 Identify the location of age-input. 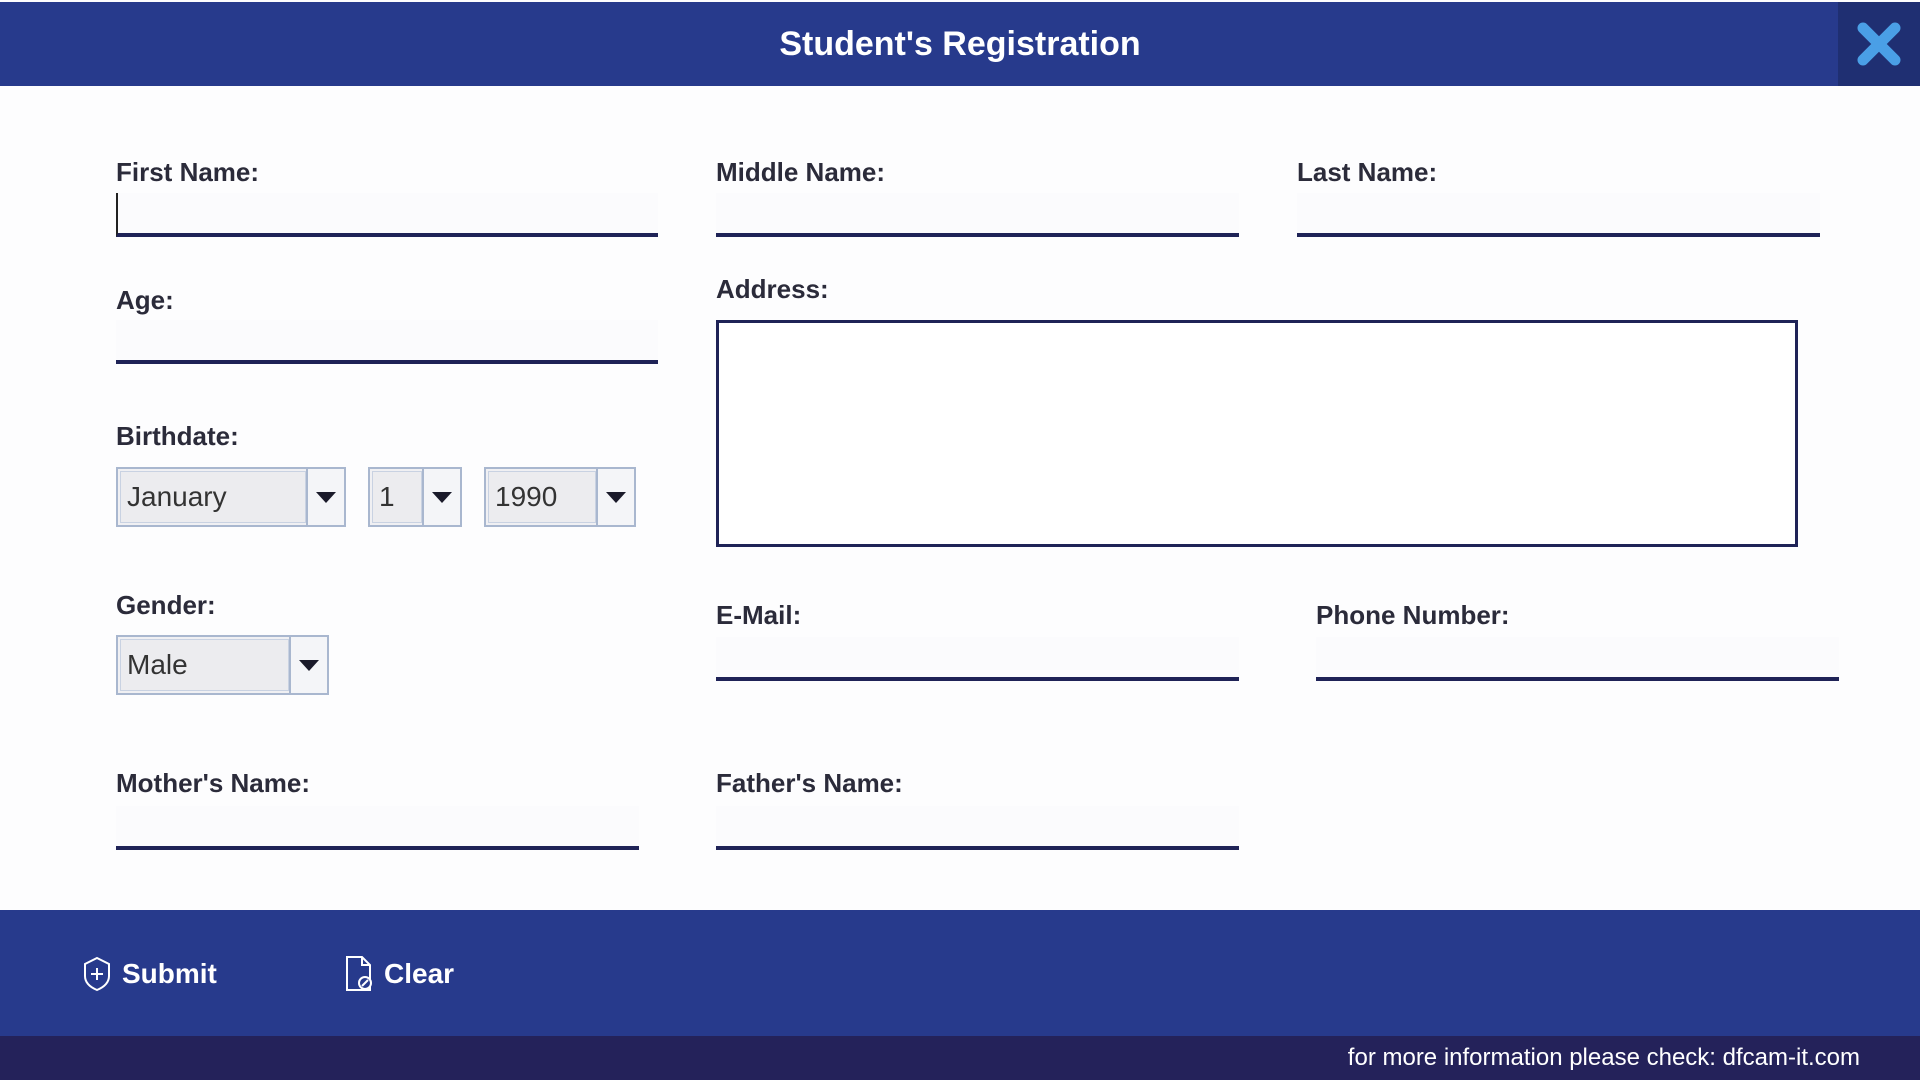
(387, 342).